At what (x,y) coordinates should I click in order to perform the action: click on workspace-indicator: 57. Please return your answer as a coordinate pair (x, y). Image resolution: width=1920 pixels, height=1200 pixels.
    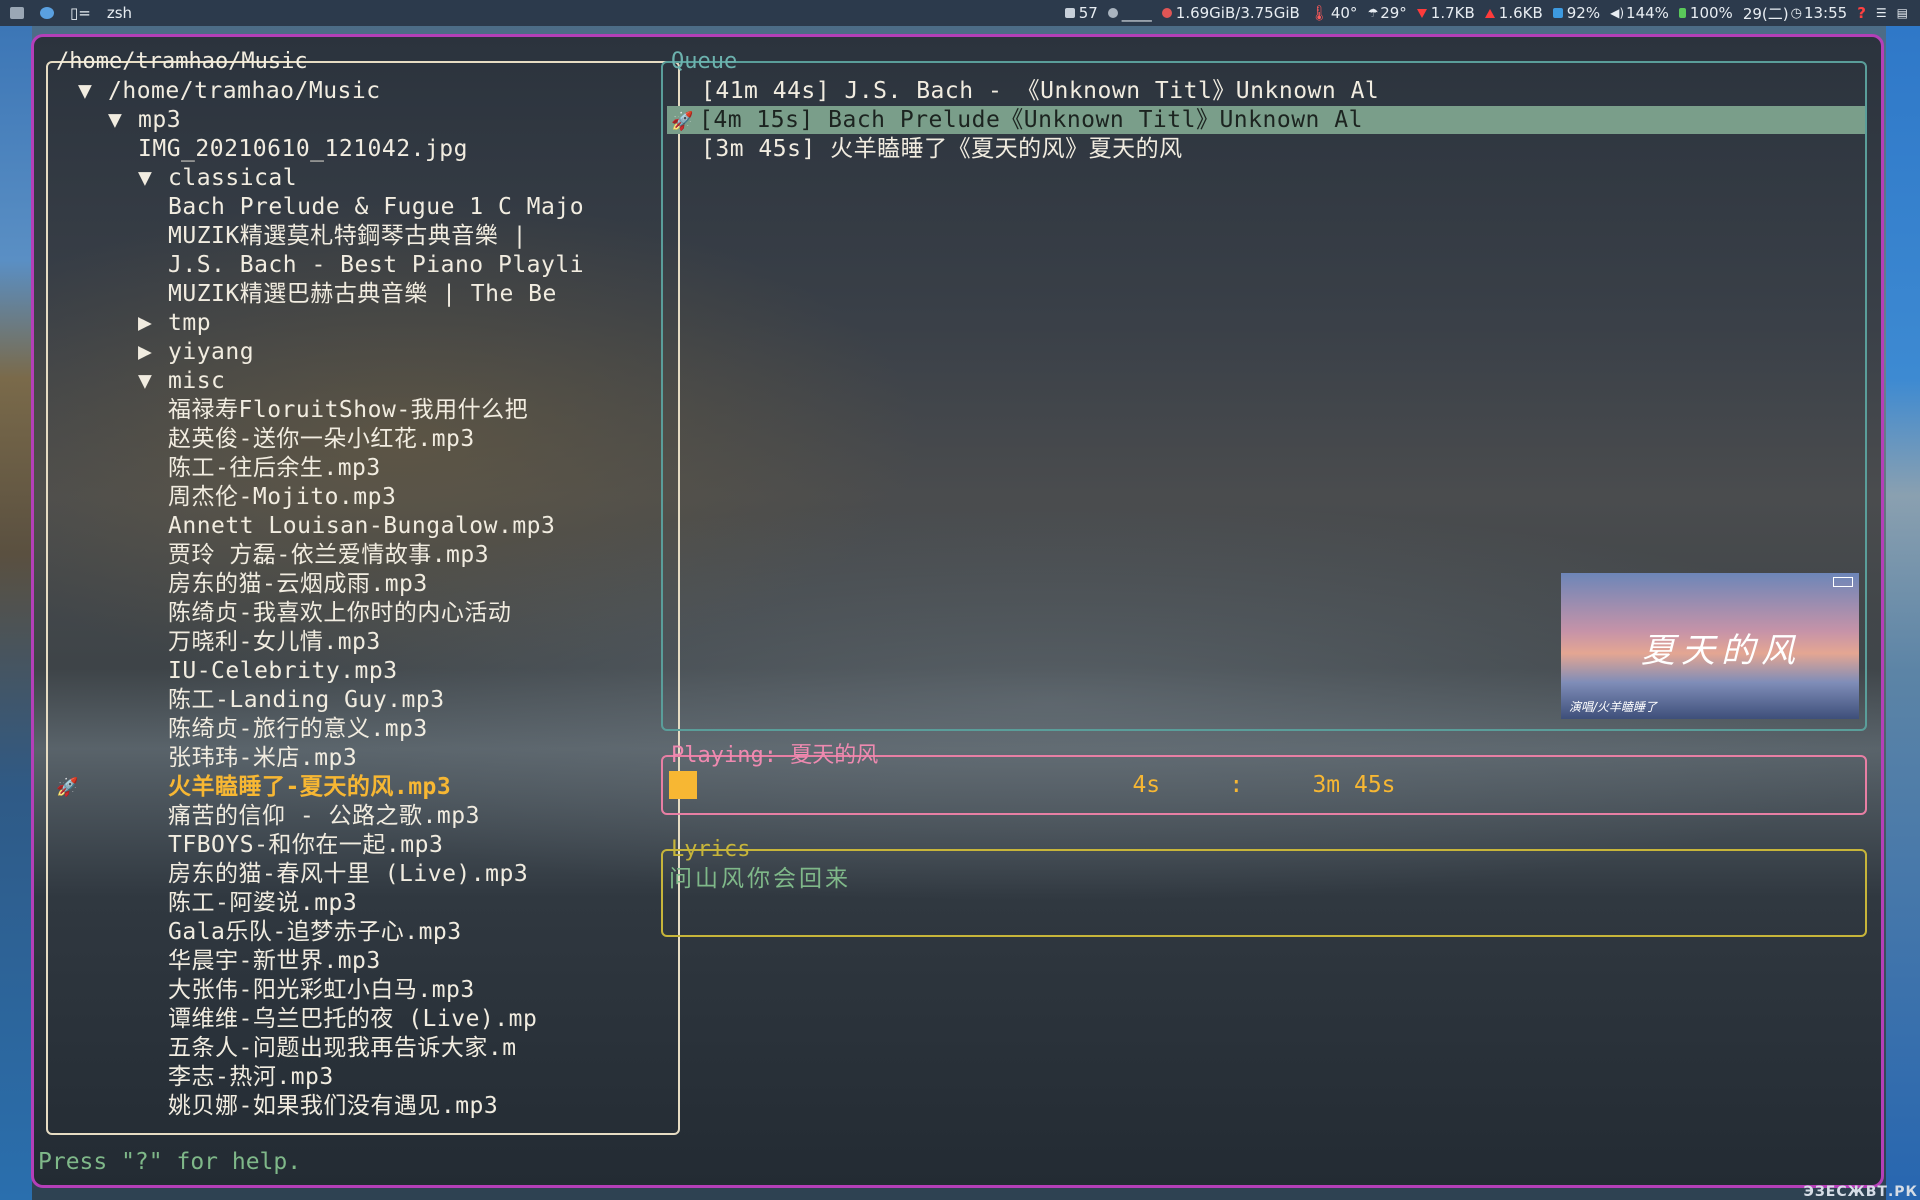
    Looking at the image, I should click on (1081, 13).